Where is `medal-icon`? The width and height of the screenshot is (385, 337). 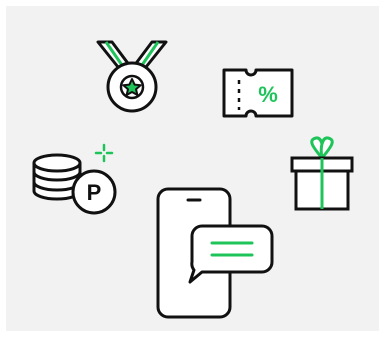
medal-icon is located at coordinates (132, 76).